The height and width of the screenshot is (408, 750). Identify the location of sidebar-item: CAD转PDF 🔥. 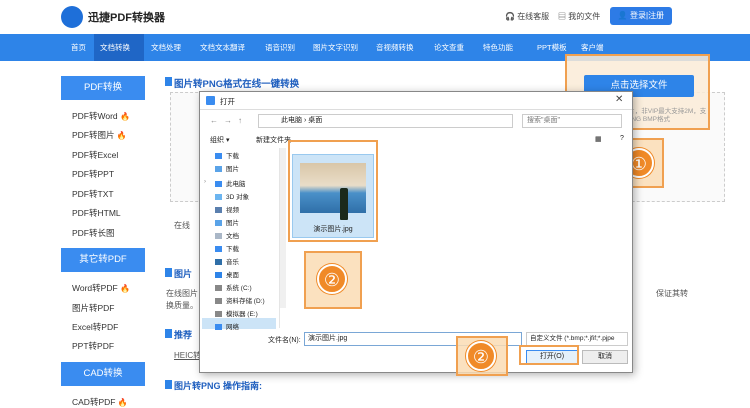
(100, 402).